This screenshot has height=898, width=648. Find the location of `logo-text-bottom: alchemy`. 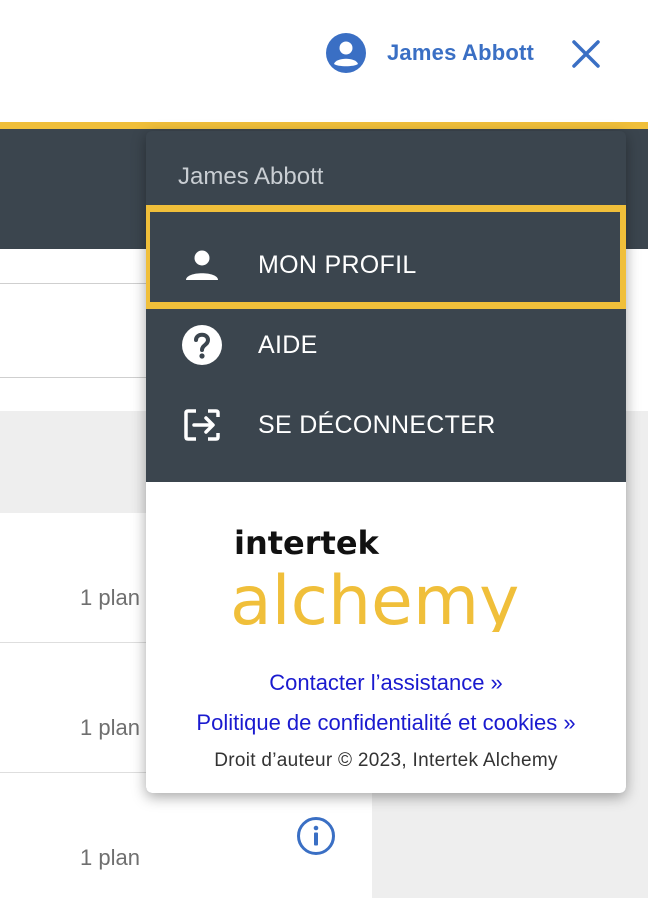

logo-text-bottom: alchemy is located at coordinates (374, 597).